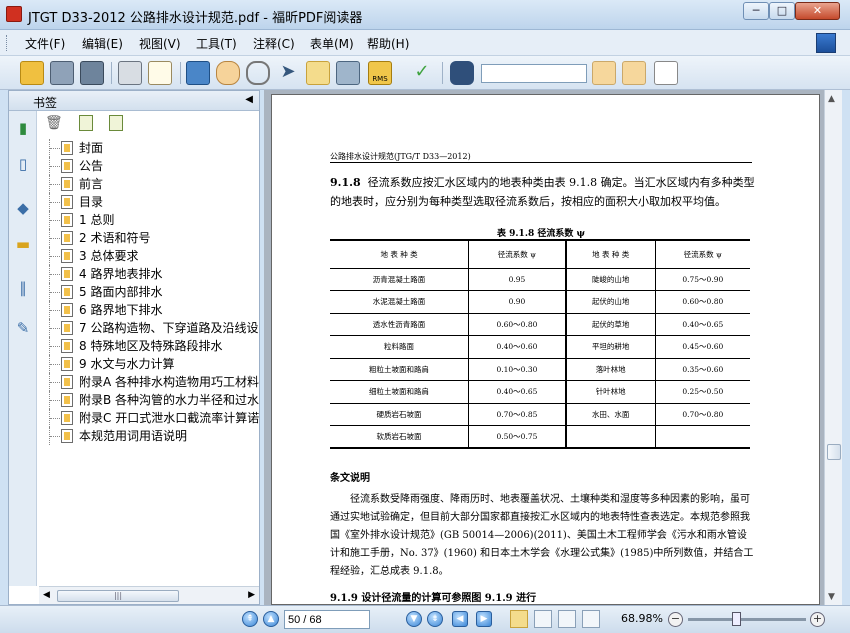  I want to click on menu-view: 视图(V), so click(160, 43).